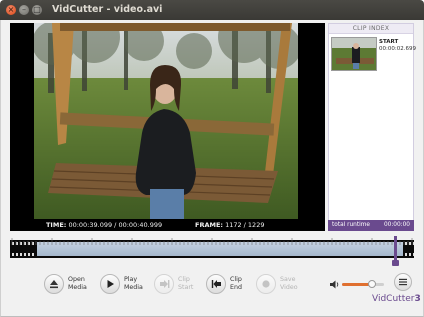 This screenshot has height=317, width=424. Describe the element at coordinates (371, 284) in the screenshot. I see `volume-handle` at that location.